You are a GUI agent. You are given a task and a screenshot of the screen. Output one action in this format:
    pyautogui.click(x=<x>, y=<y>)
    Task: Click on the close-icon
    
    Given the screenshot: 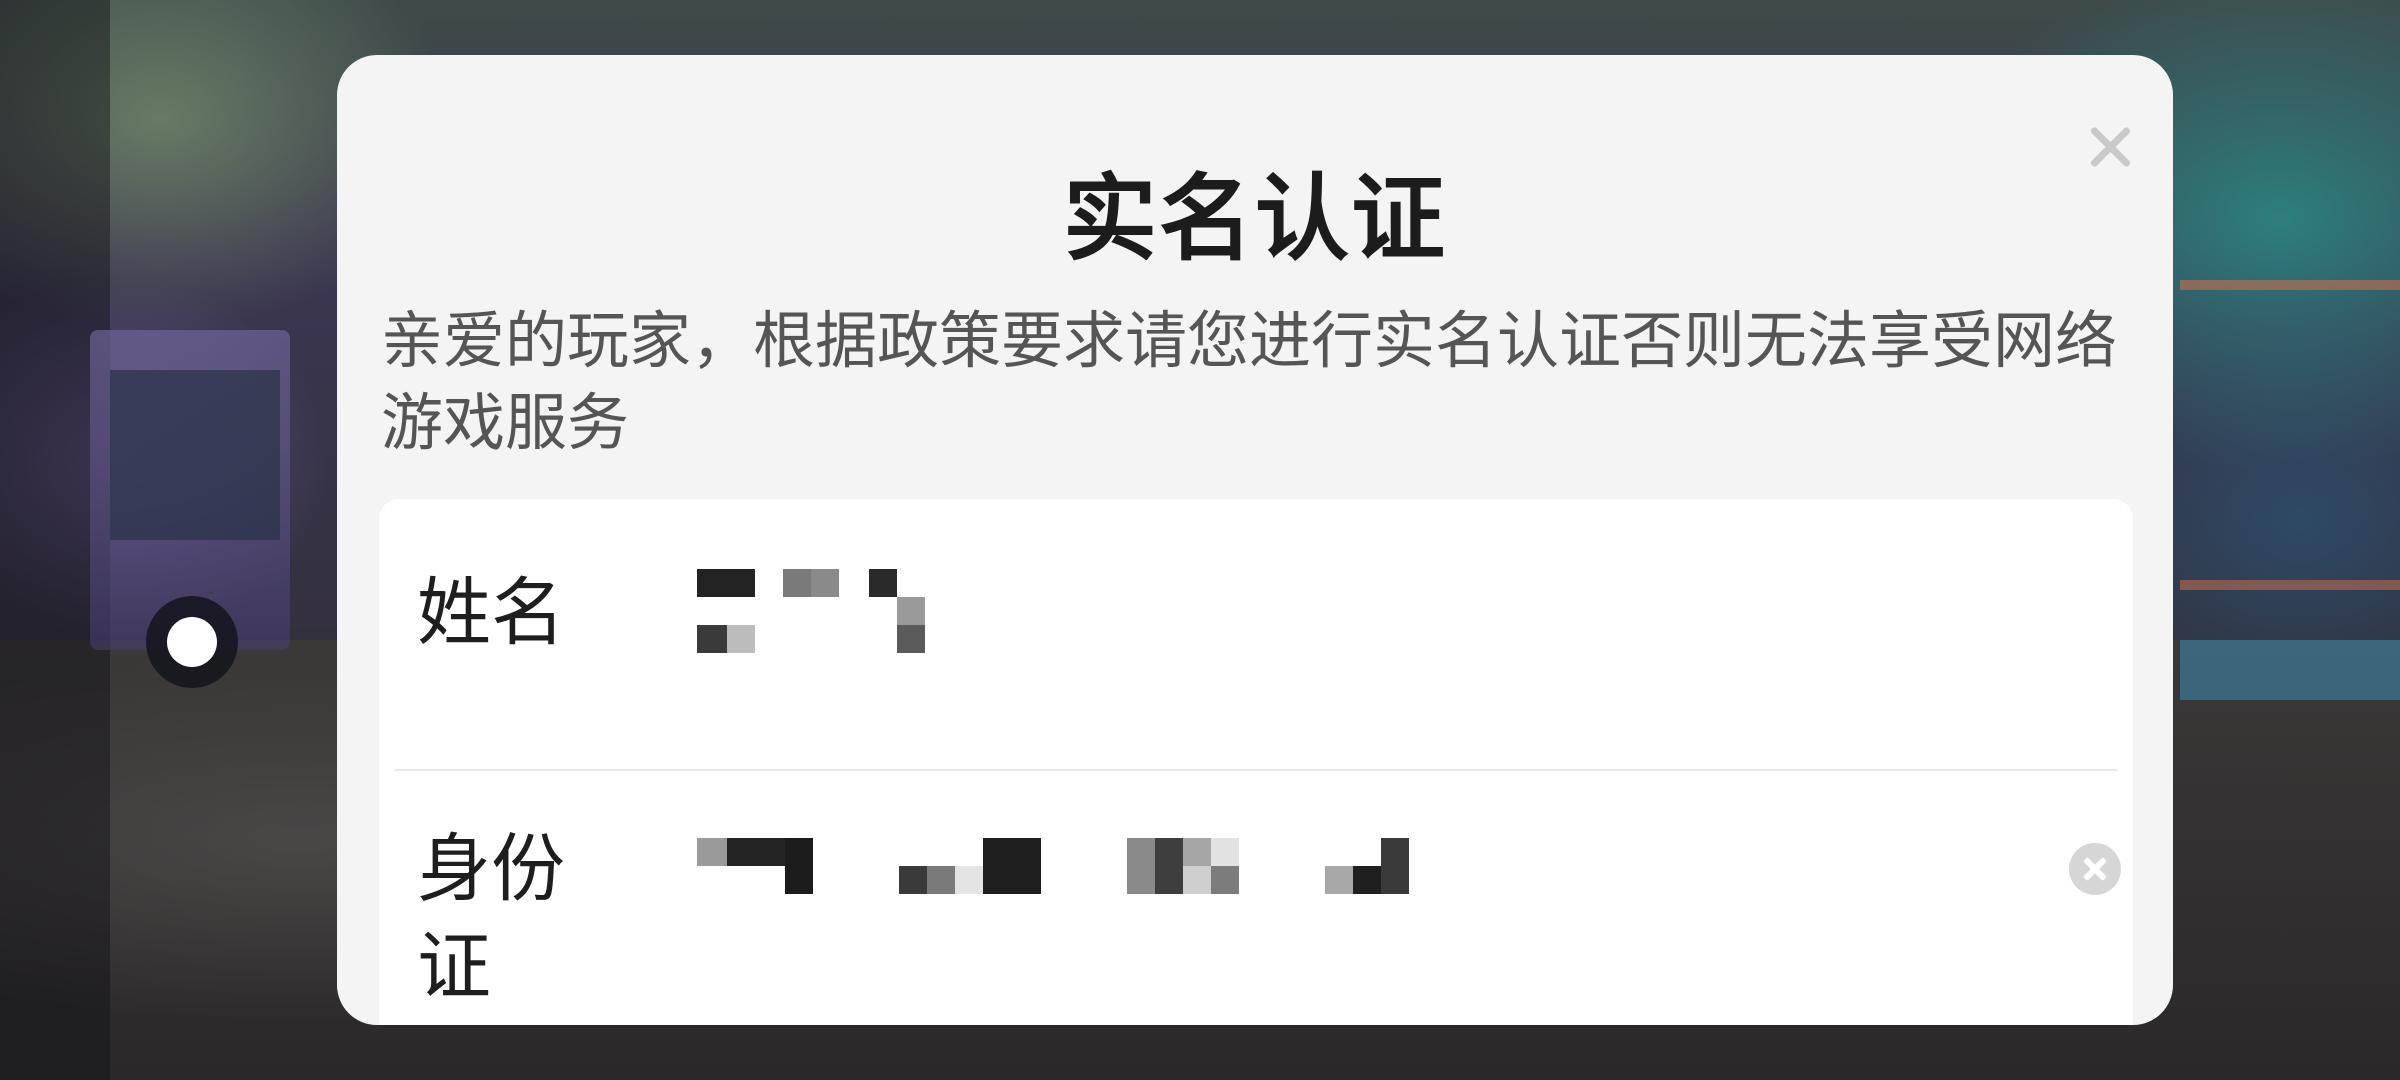 What is the action you would take?
    pyautogui.click(x=2110, y=147)
    